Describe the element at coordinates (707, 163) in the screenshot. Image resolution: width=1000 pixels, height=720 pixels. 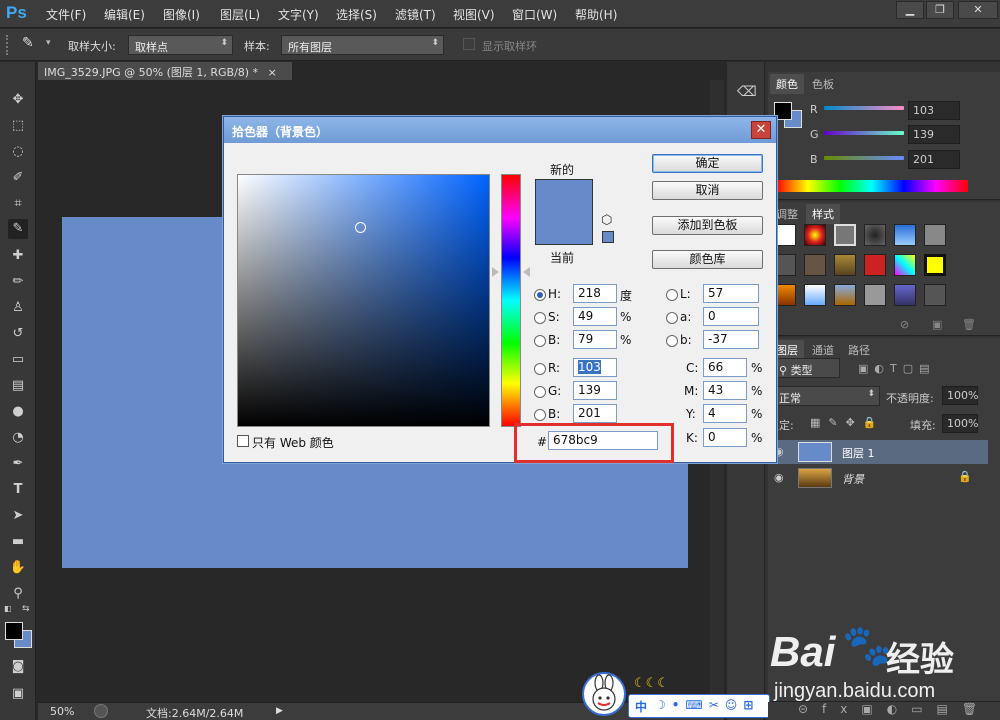
I see `ok-button: 确定` at that location.